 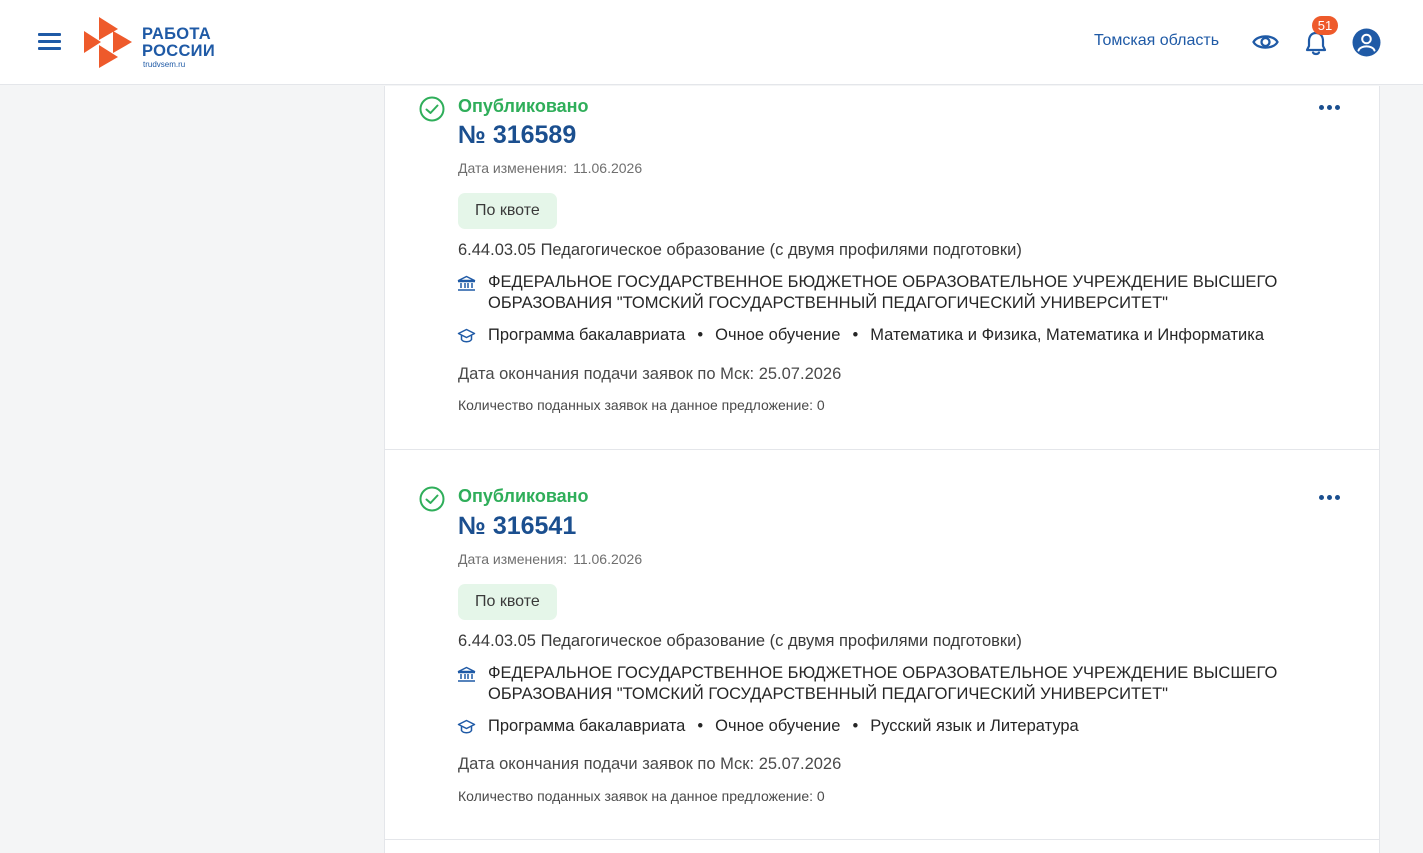 What do you see at coordinates (974, 726) in the screenshot?
I see `study-profiles: Русский язык и Литература` at bounding box center [974, 726].